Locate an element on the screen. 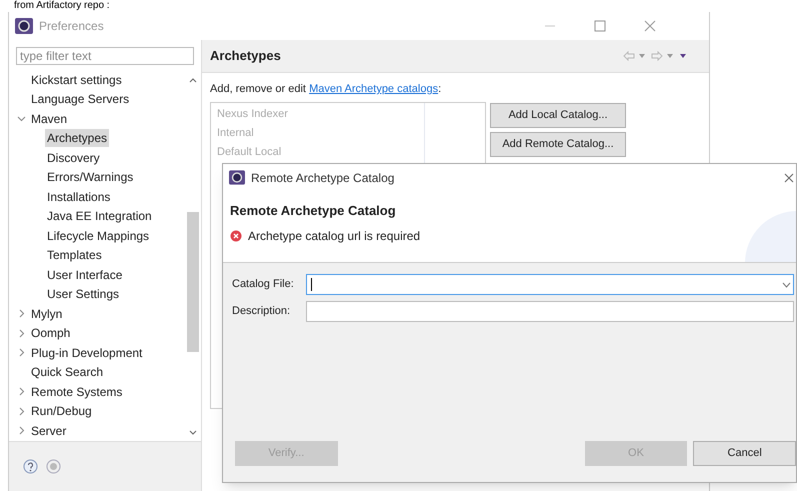 This screenshot has height=491, width=797. tree-item: Oomph is located at coordinates (50, 333).